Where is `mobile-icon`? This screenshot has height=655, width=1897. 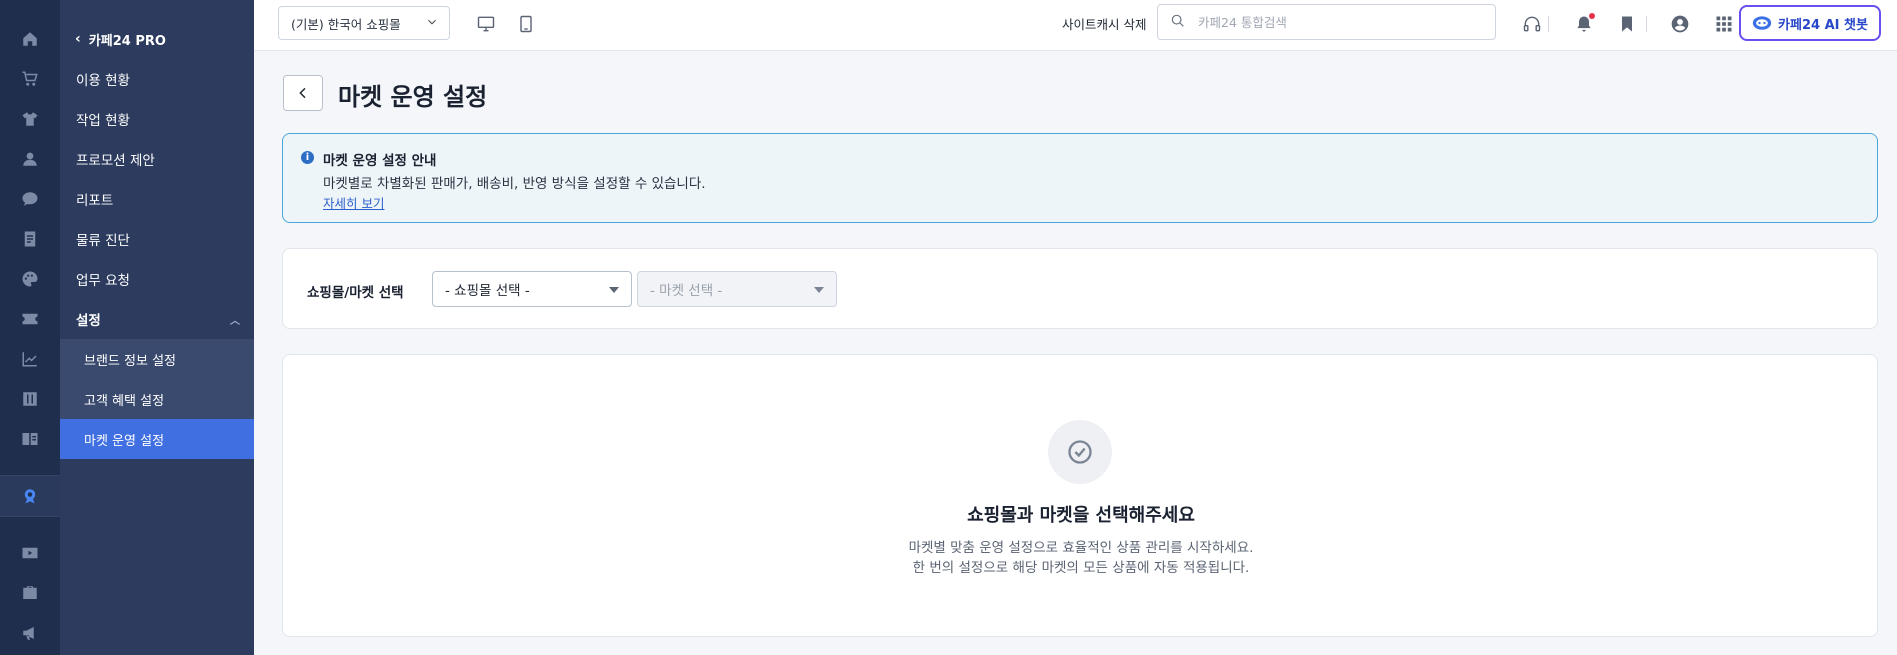
mobile-icon is located at coordinates (526, 24).